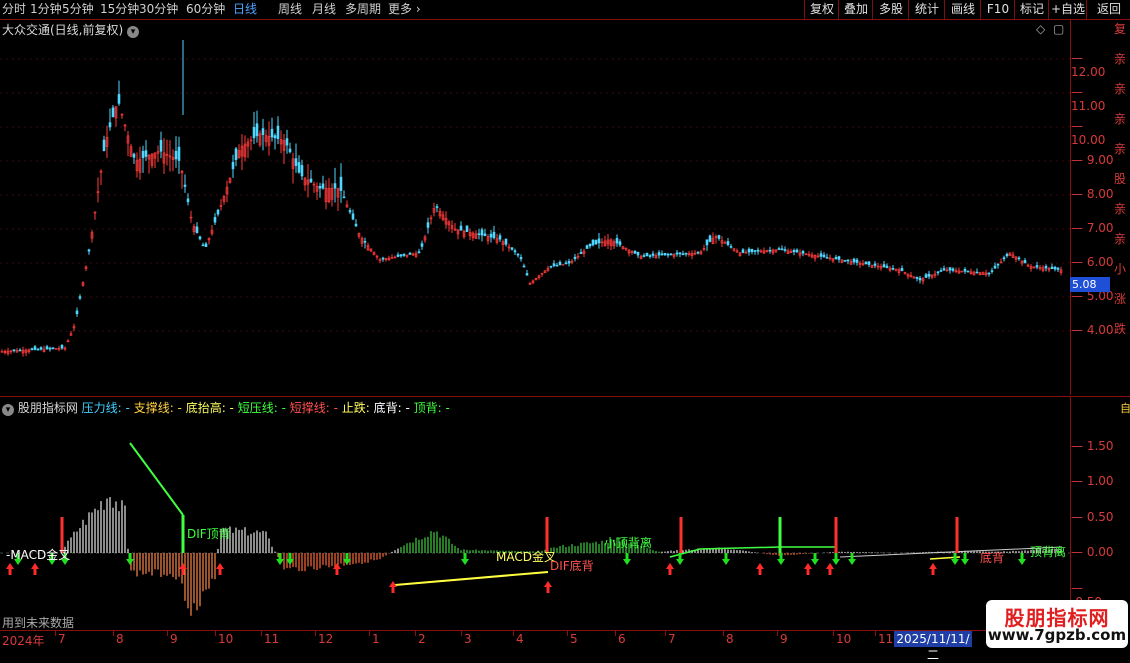 The width and height of the screenshot is (1130, 663). What do you see at coordinates (120, 639) in the screenshot?
I see `time-label: 8` at bounding box center [120, 639].